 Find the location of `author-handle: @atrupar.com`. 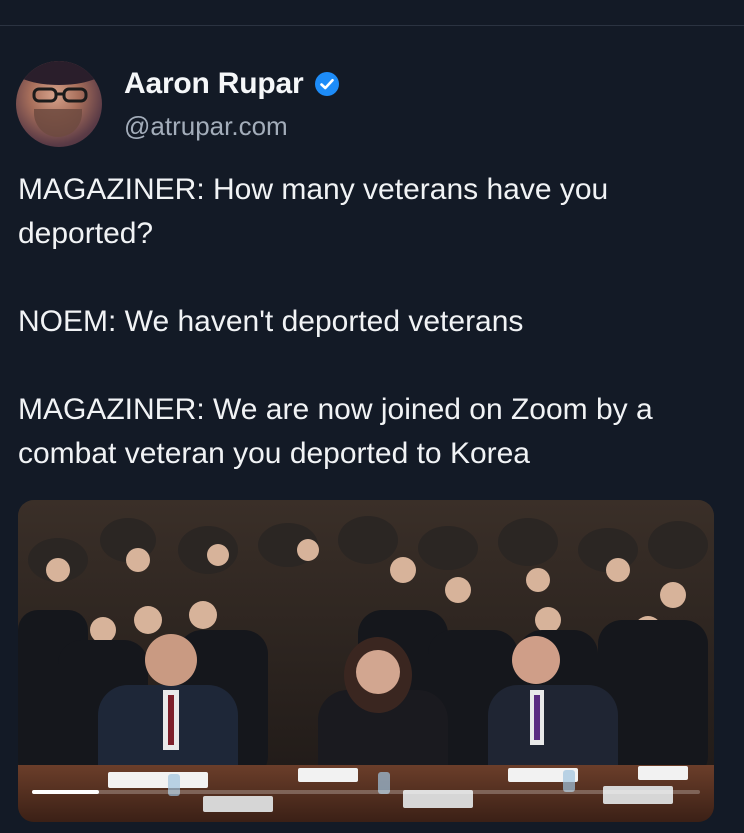

author-handle: @atrupar.com is located at coordinates (232, 126).